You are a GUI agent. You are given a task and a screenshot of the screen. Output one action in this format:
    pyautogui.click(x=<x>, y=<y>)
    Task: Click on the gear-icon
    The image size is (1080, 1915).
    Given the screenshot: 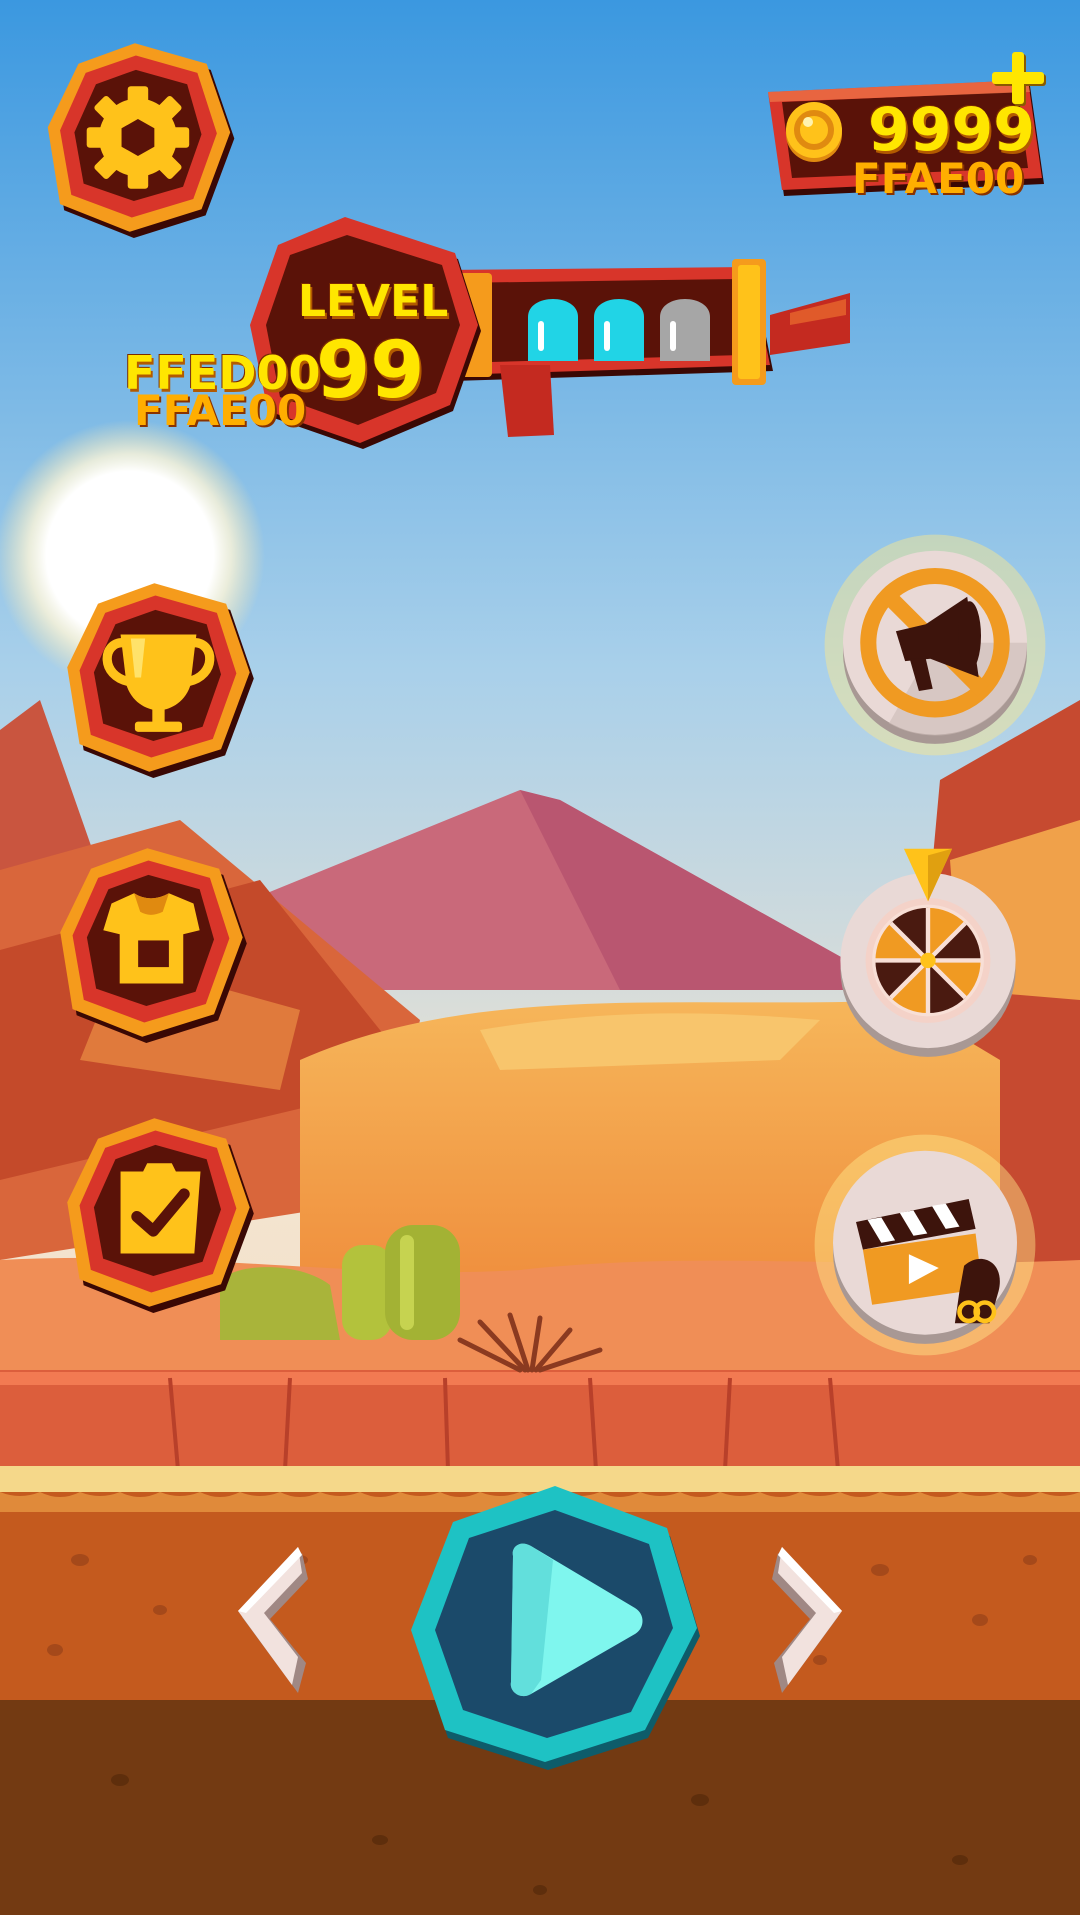 What is the action you would take?
    pyautogui.click(x=138, y=137)
    